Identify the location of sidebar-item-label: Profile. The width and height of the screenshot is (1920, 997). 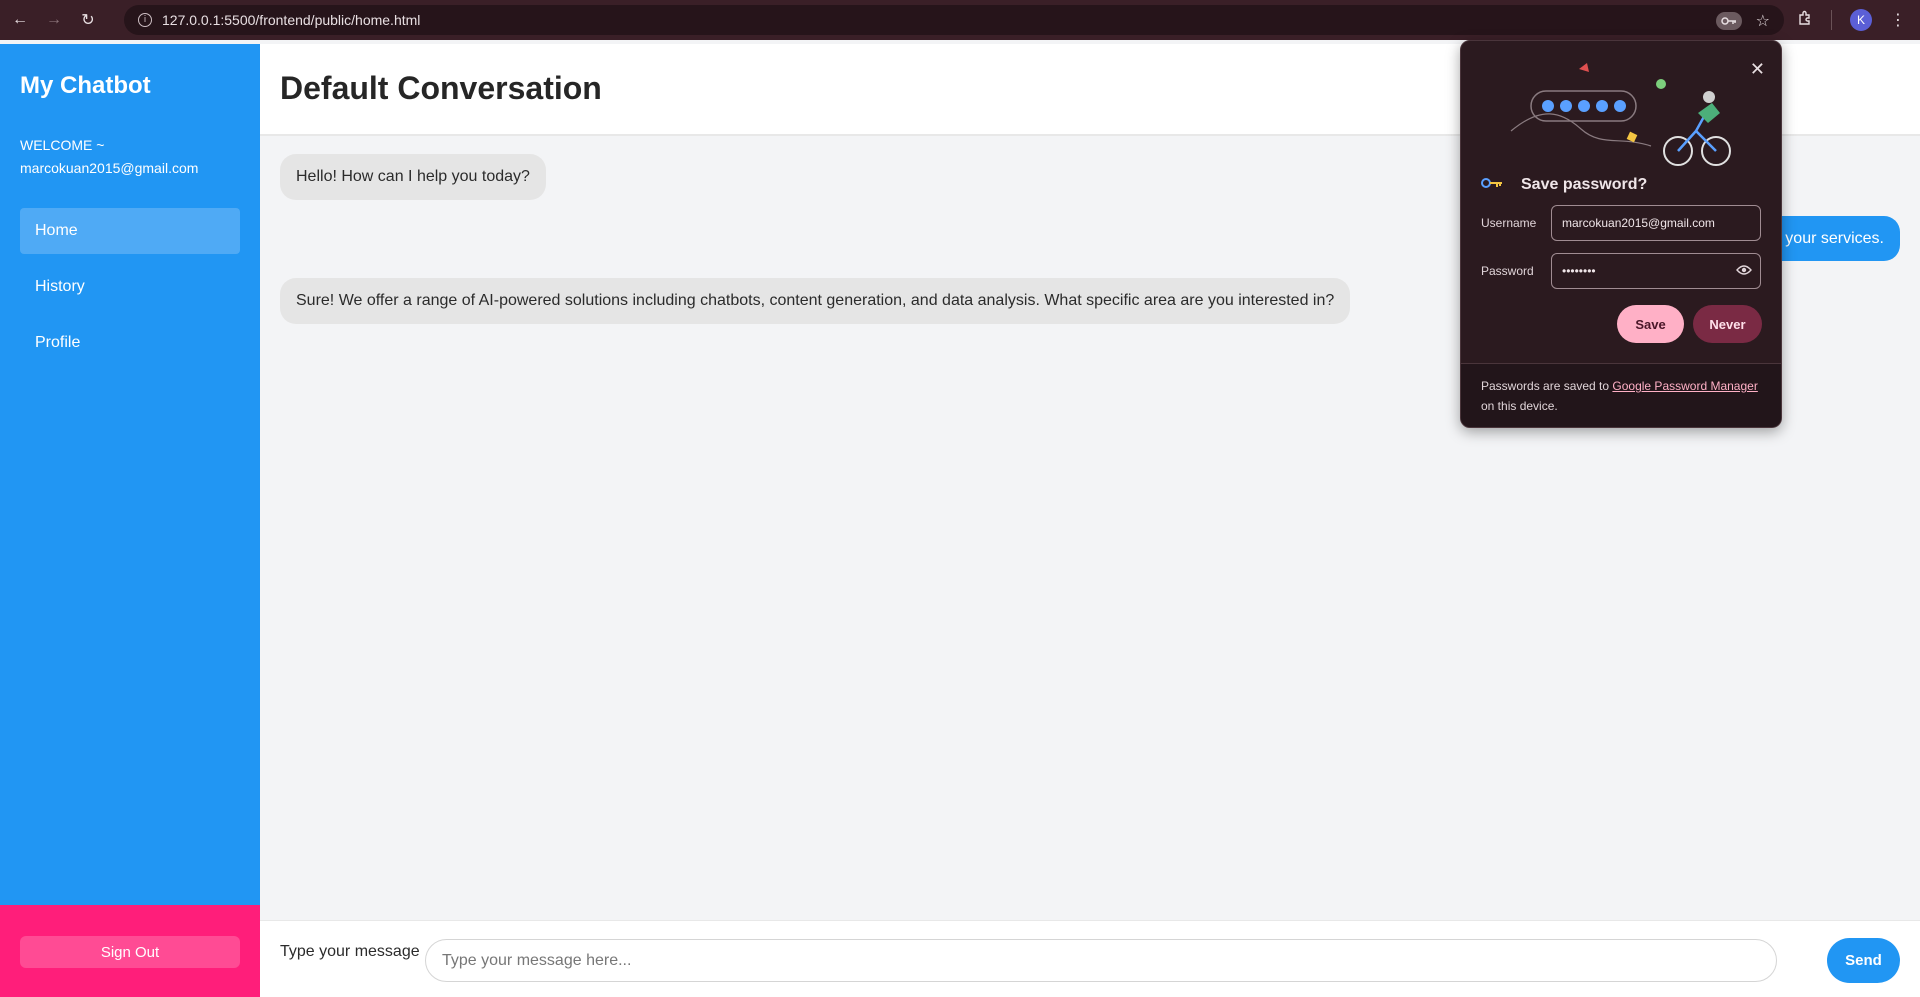
(58, 342).